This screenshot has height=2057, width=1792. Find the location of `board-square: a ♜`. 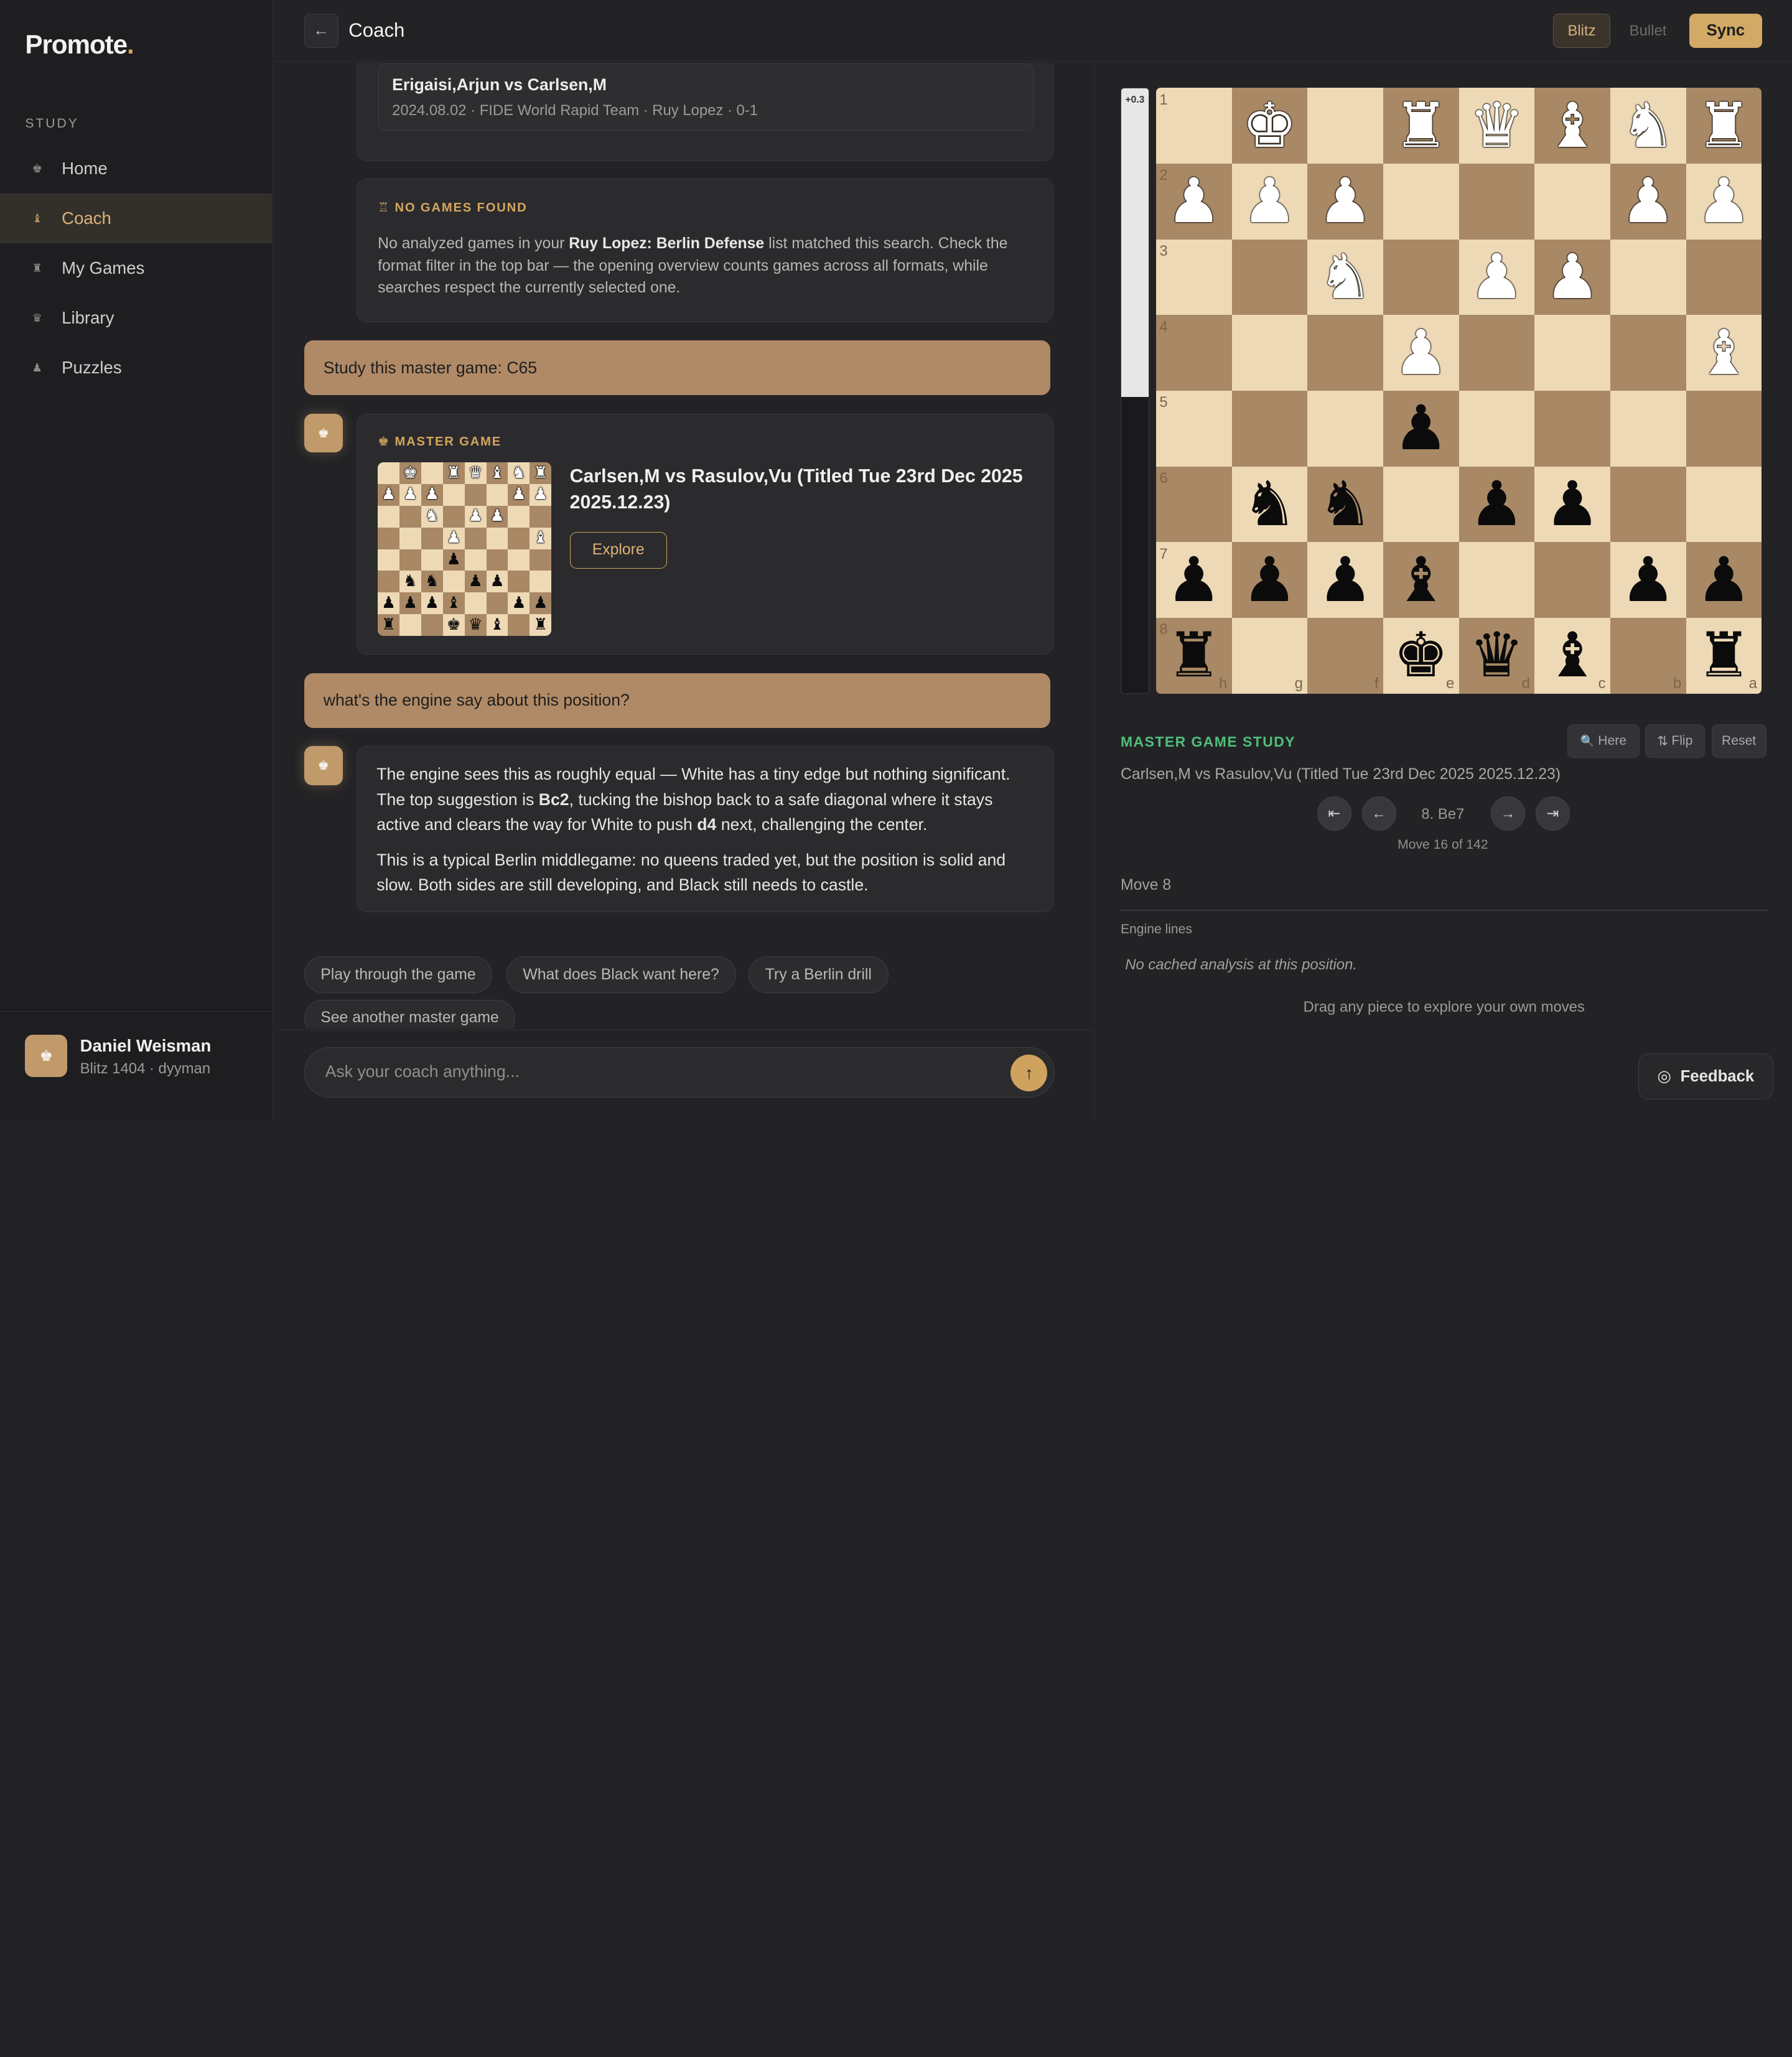

board-square: a ♜ is located at coordinates (1724, 656).